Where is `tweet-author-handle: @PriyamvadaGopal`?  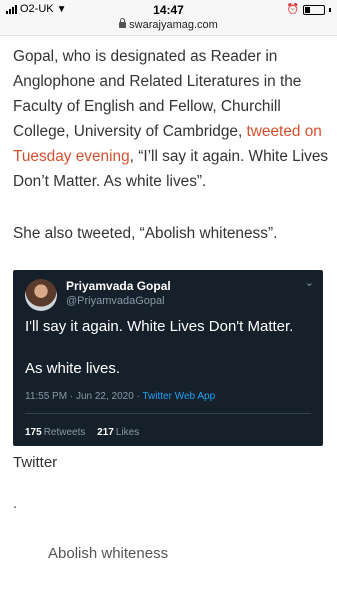 tweet-author-handle: @PriyamvadaGopal is located at coordinates (115, 301).